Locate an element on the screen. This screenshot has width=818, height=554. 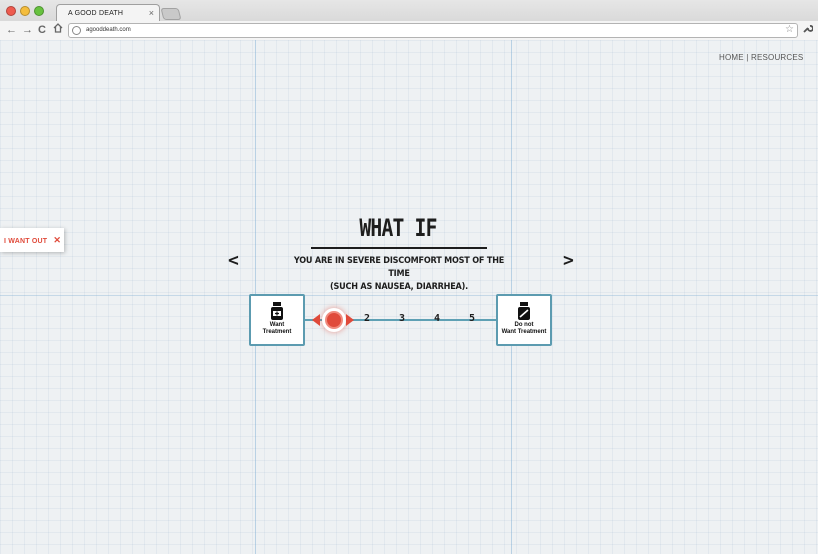
medicine-bottle-crossed-icon is located at coordinates (524, 311).